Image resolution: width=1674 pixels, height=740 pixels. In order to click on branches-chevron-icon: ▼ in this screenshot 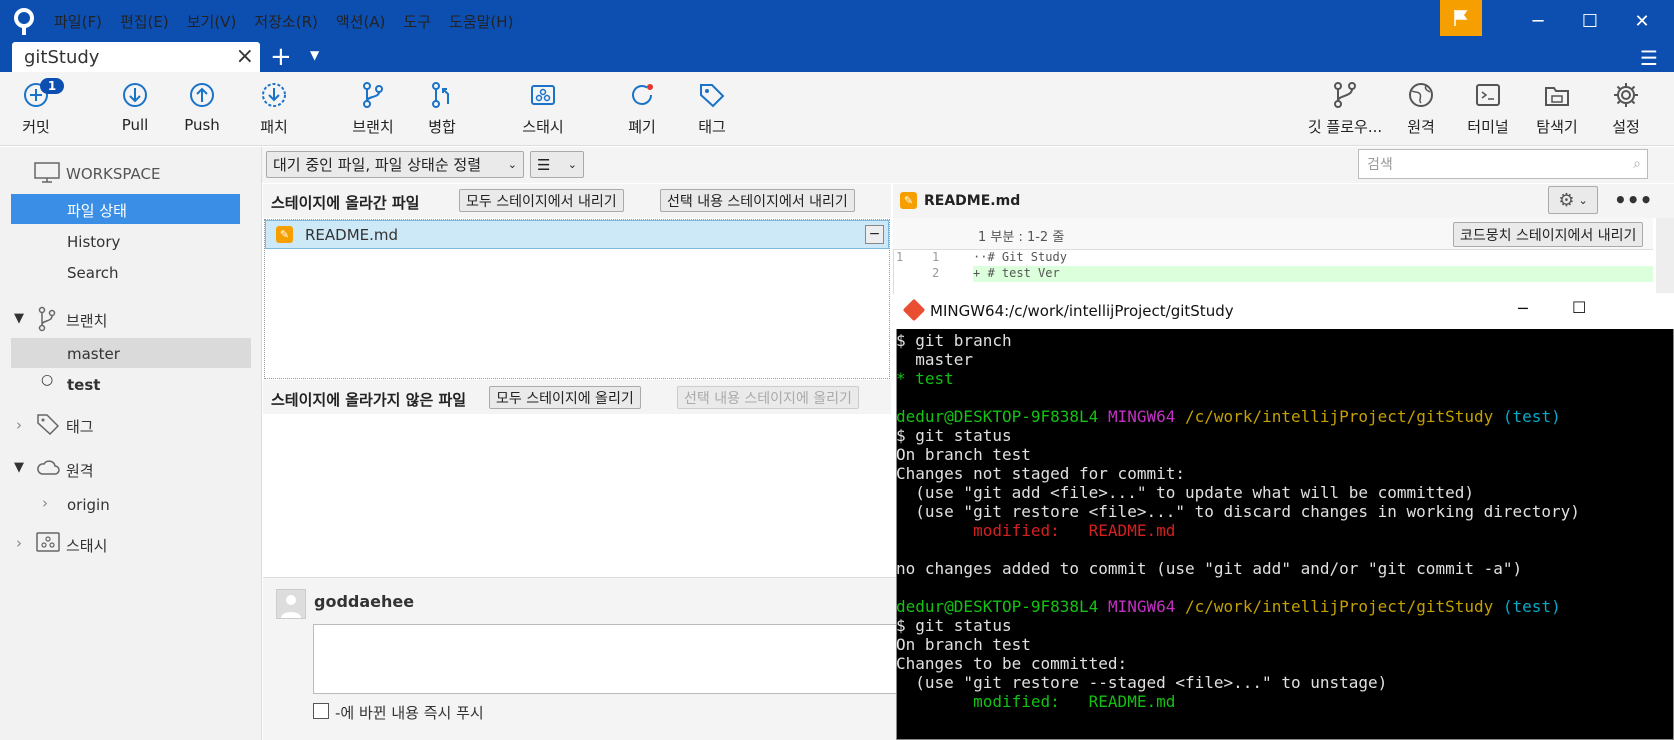, I will do `click(19, 318)`.